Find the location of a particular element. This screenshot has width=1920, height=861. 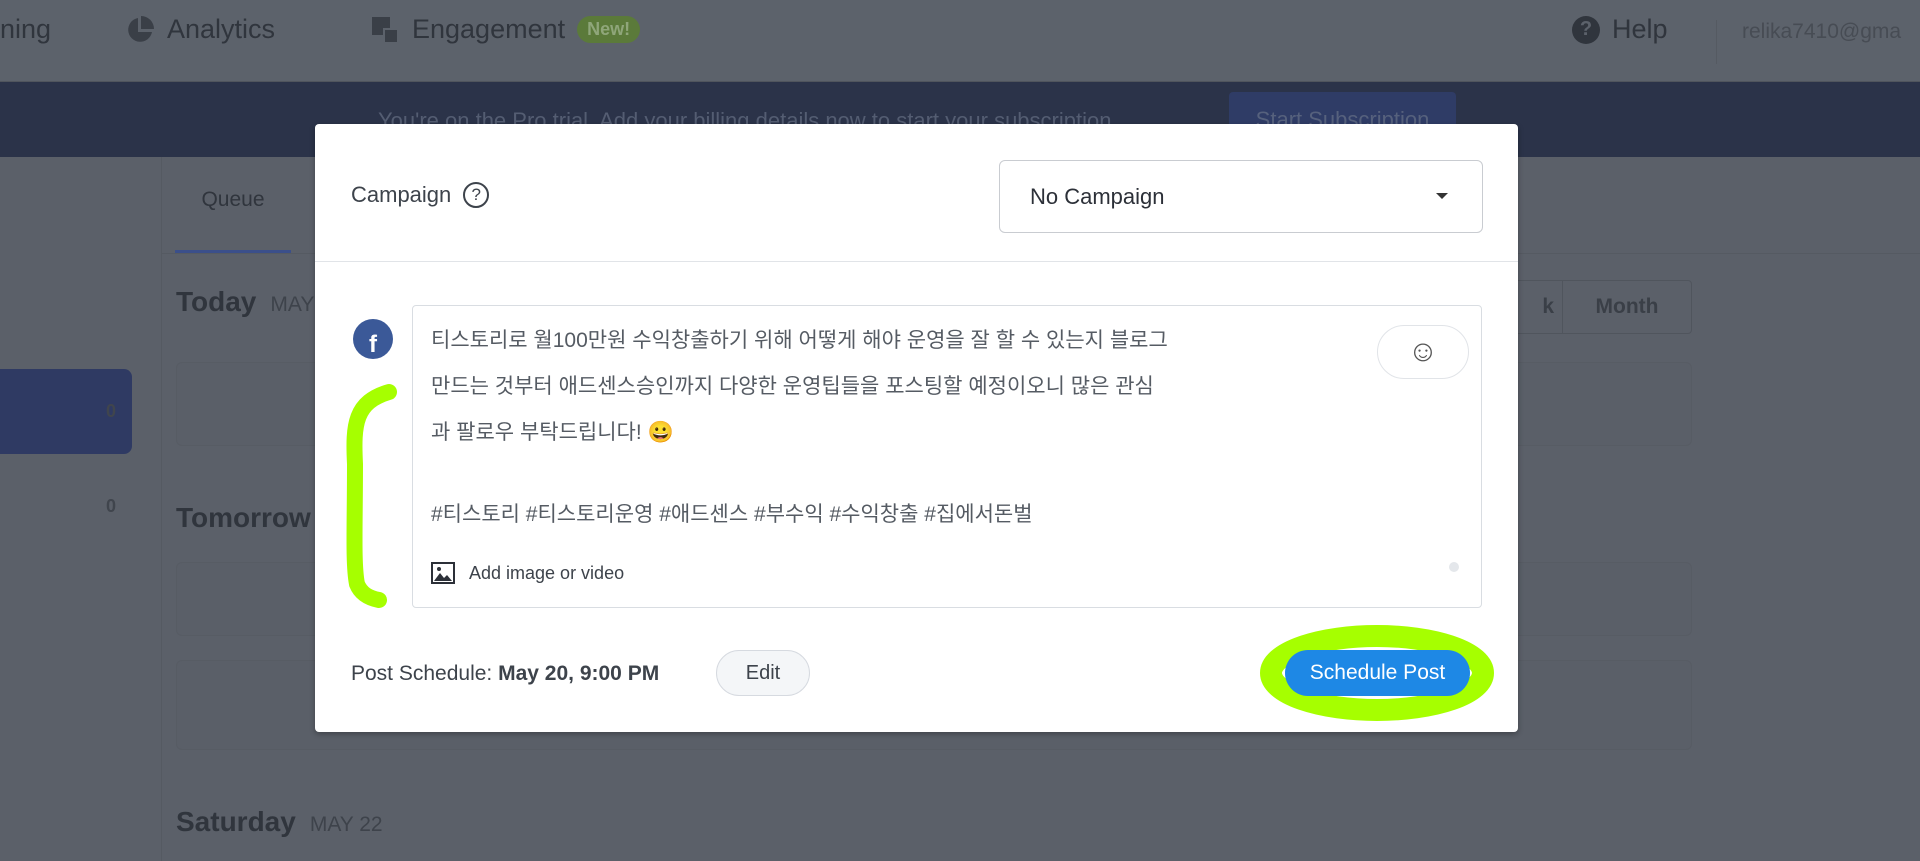

post-text-line: #티스토리 #티스토리운영 #애드센스 #부수익 #수익창출 #집에서돈벌 is located at coordinates (732, 514).